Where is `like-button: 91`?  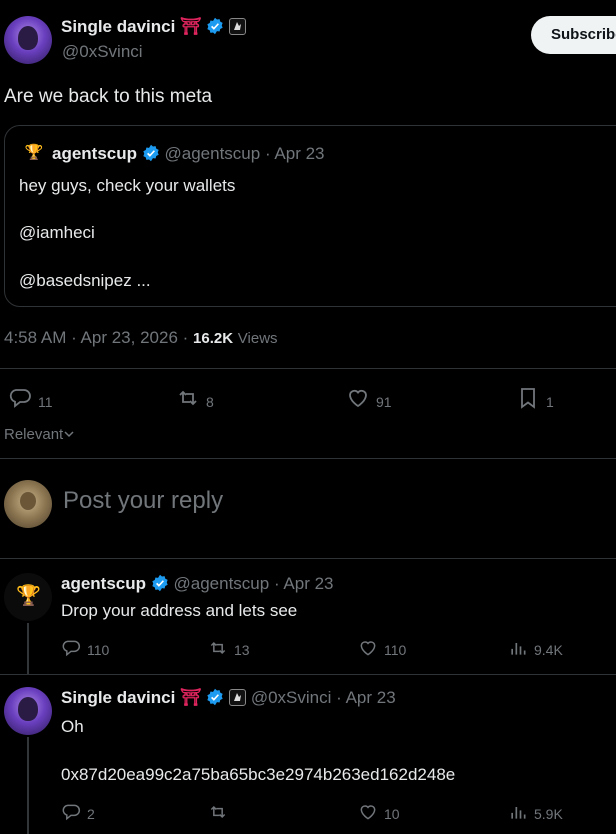 like-button: 91 is located at coordinates (369, 400).